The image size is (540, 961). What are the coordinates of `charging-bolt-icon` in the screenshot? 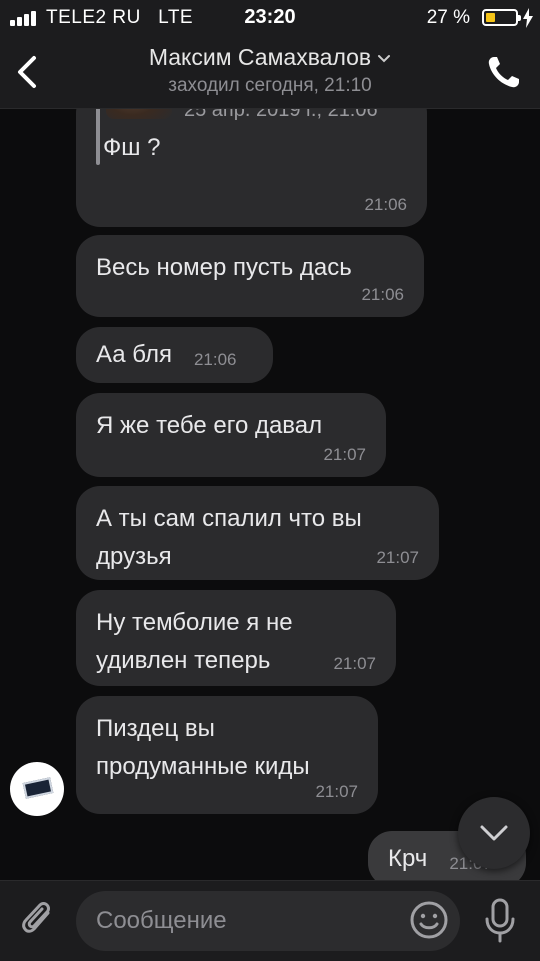 It's located at (528, 18).